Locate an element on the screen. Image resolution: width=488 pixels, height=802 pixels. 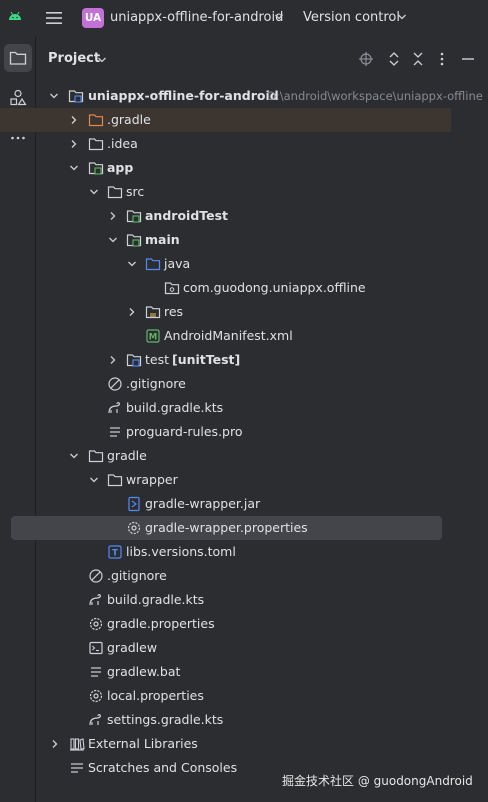
tree-label: main is located at coordinates (162, 239).